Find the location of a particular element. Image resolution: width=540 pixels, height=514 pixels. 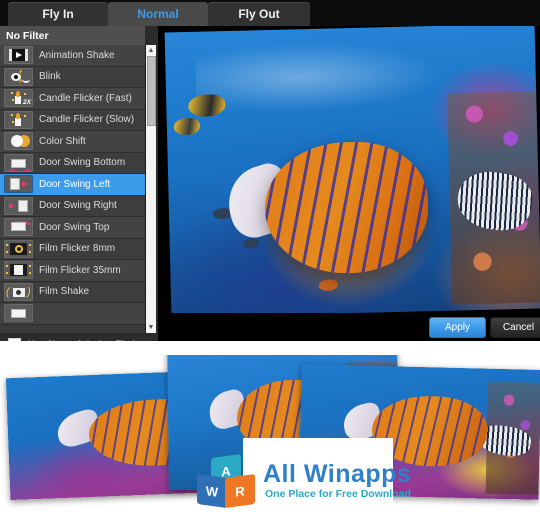

list-item: Film Flicker 8mm is located at coordinates (72, 249).